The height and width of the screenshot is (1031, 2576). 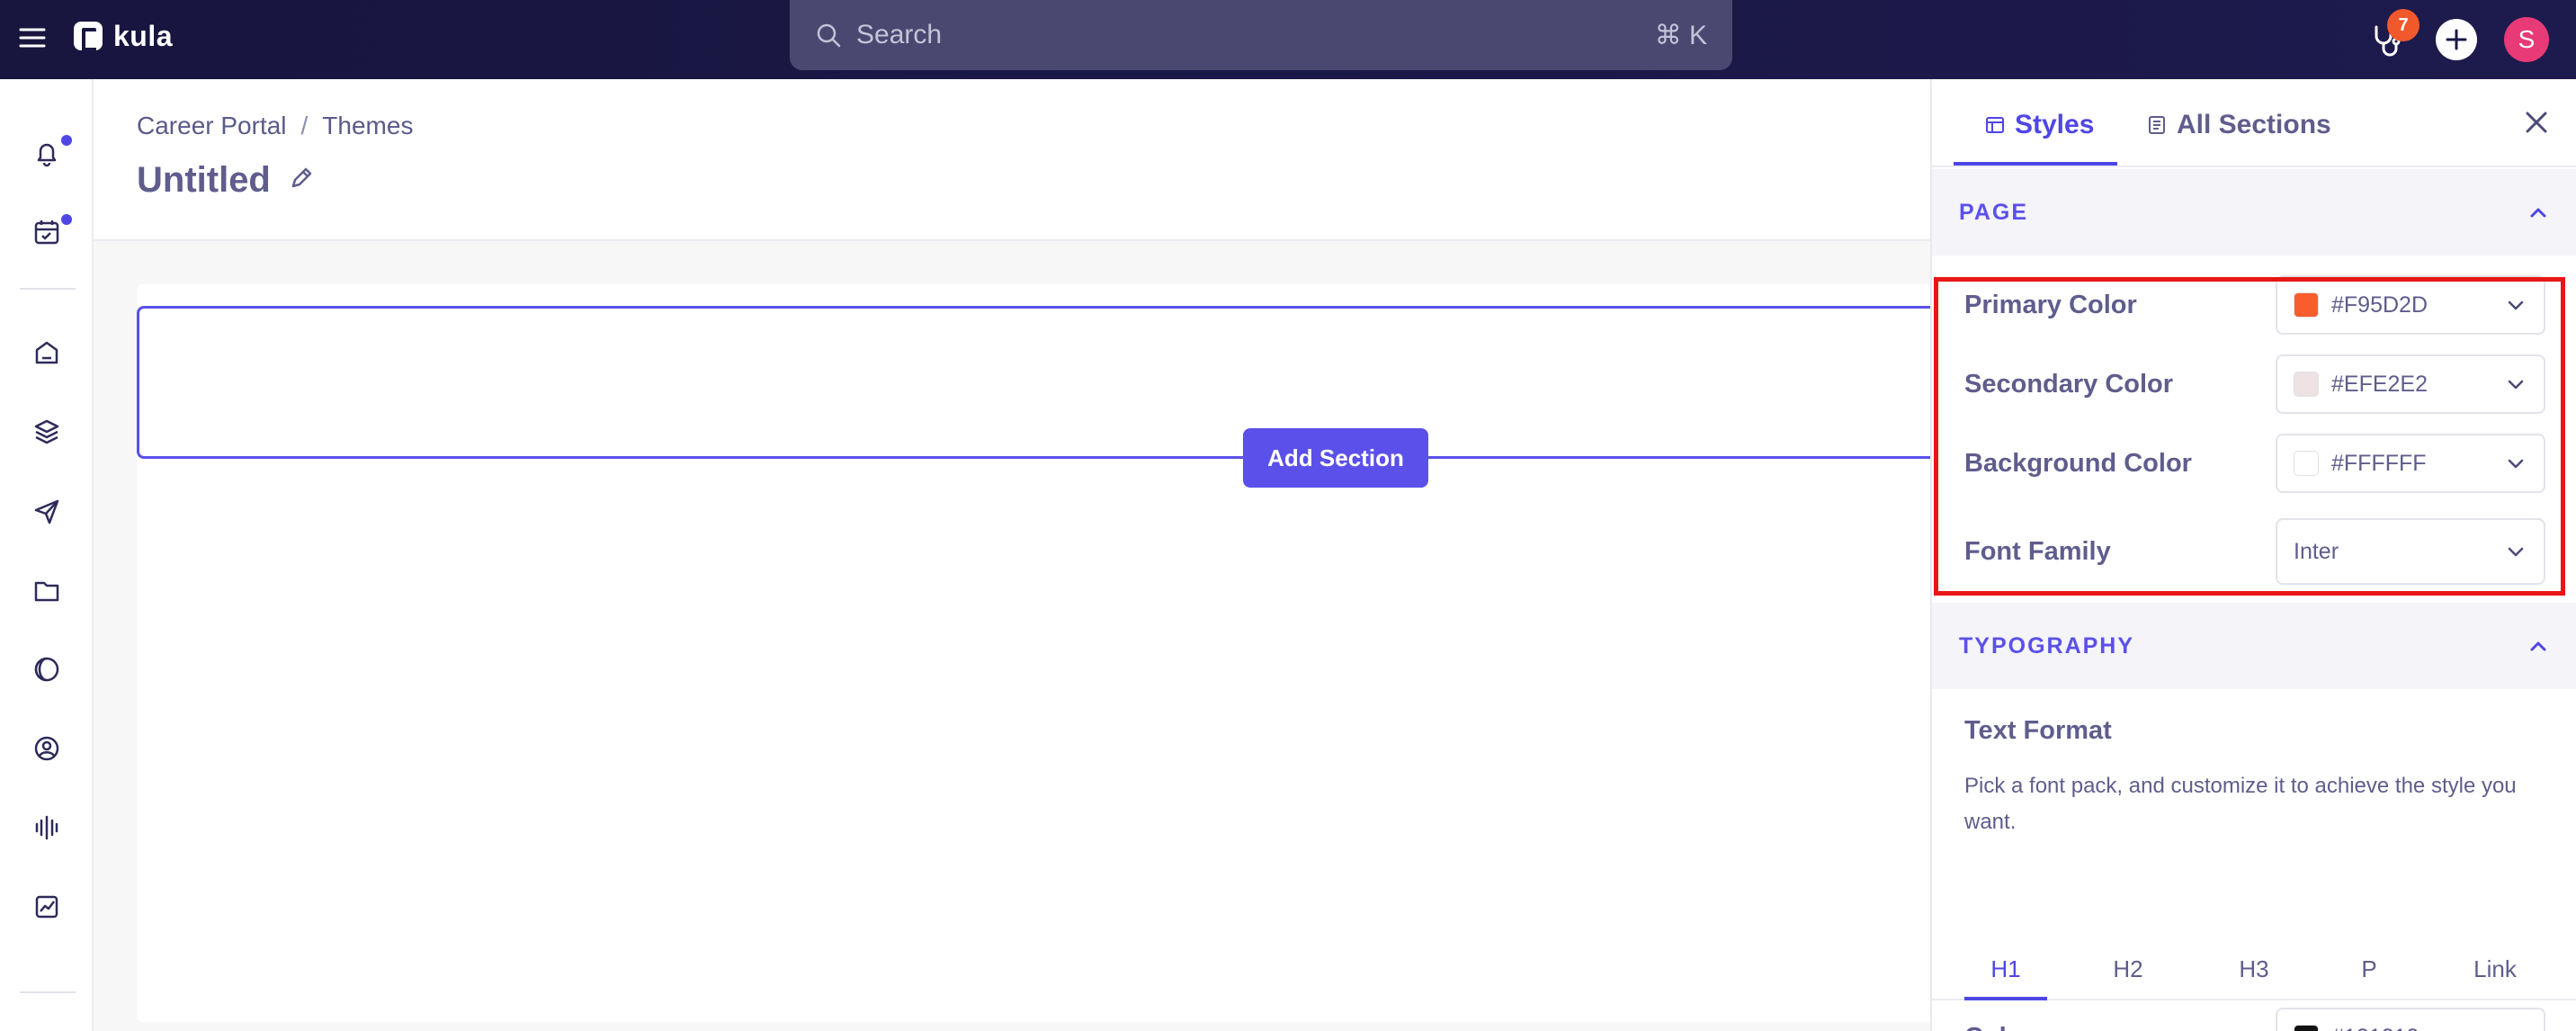 What do you see at coordinates (367, 126) in the screenshot?
I see `breadcrumb-themes: Themes` at bounding box center [367, 126].